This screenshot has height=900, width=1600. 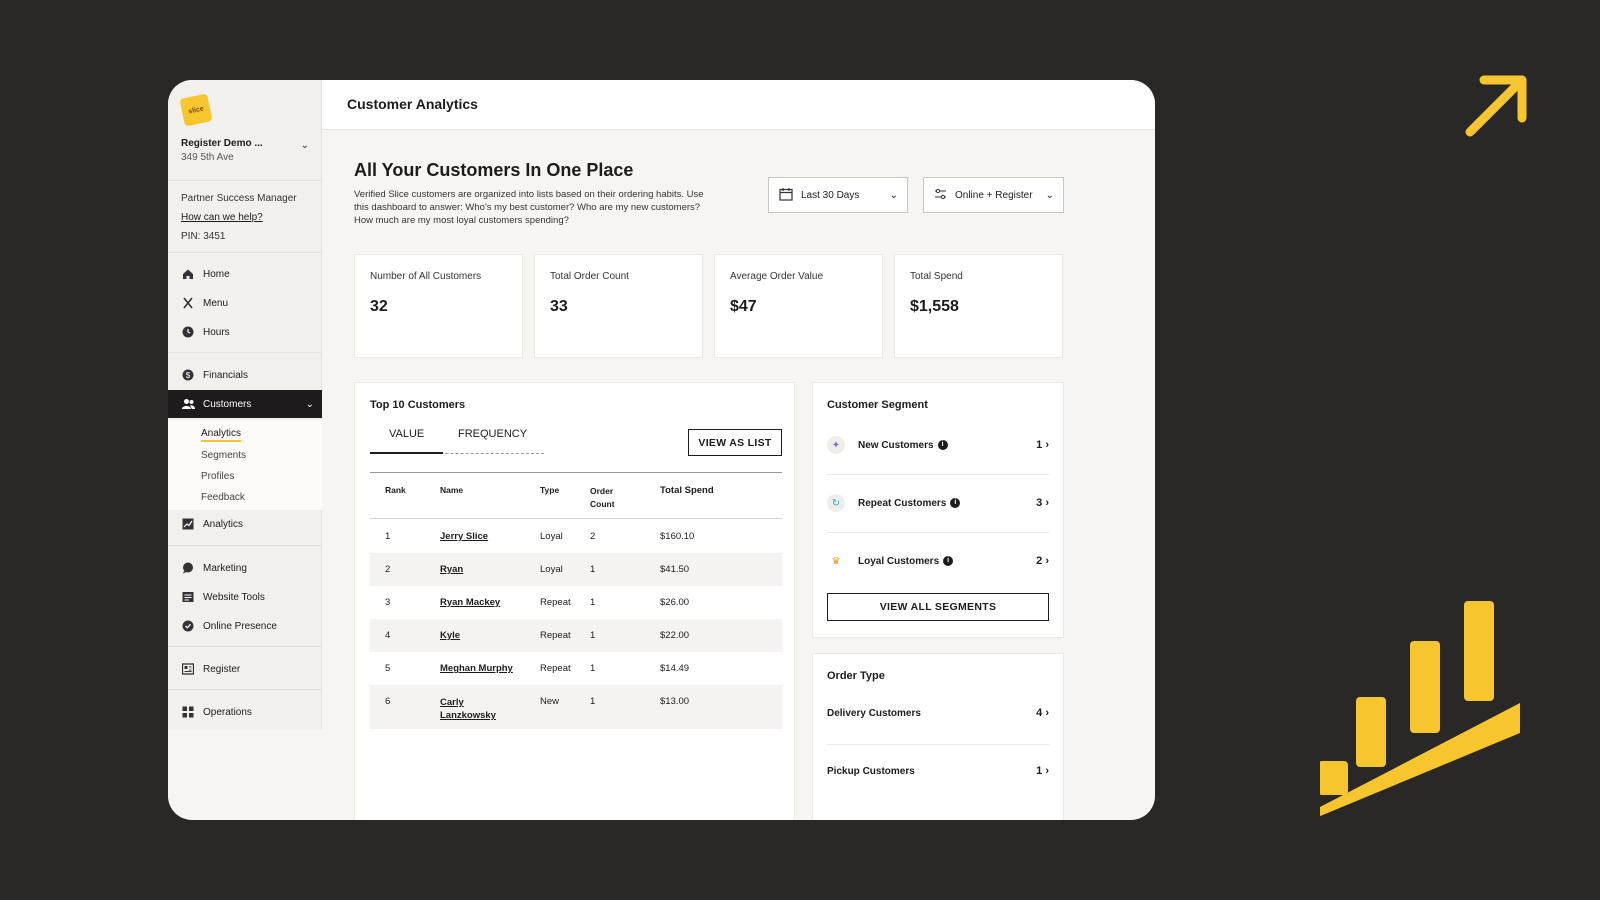 What do you see at coordinates (379, 306) in the screenshot?
I see `stat-value: 32` at bounding box center [379, 306].